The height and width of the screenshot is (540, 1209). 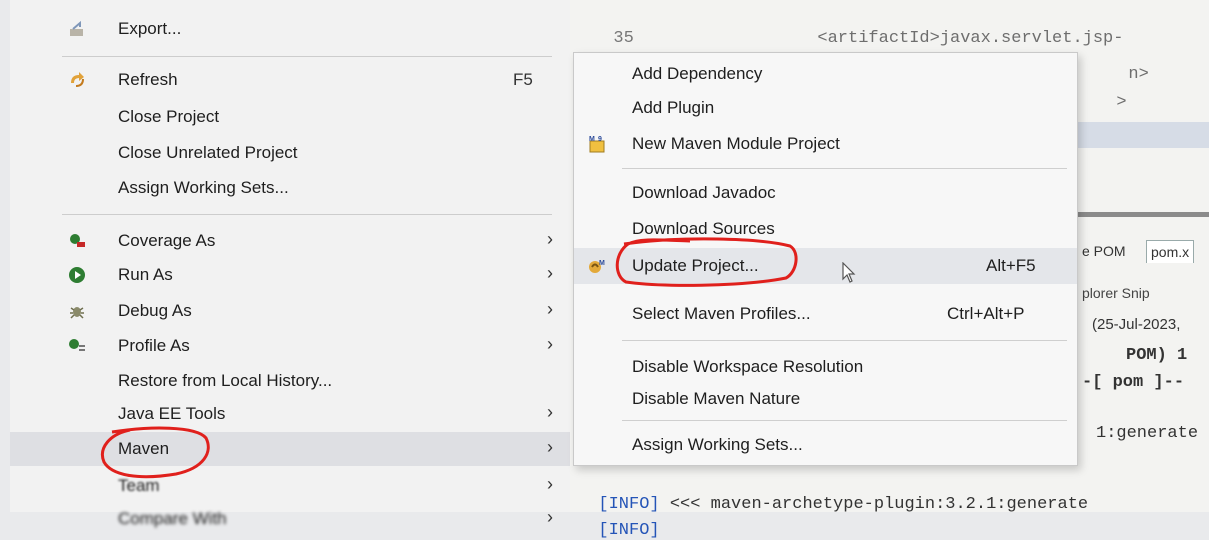 I want to click on shortcut-label: Ctrl+Alt+P, so click(x=986, y=313).